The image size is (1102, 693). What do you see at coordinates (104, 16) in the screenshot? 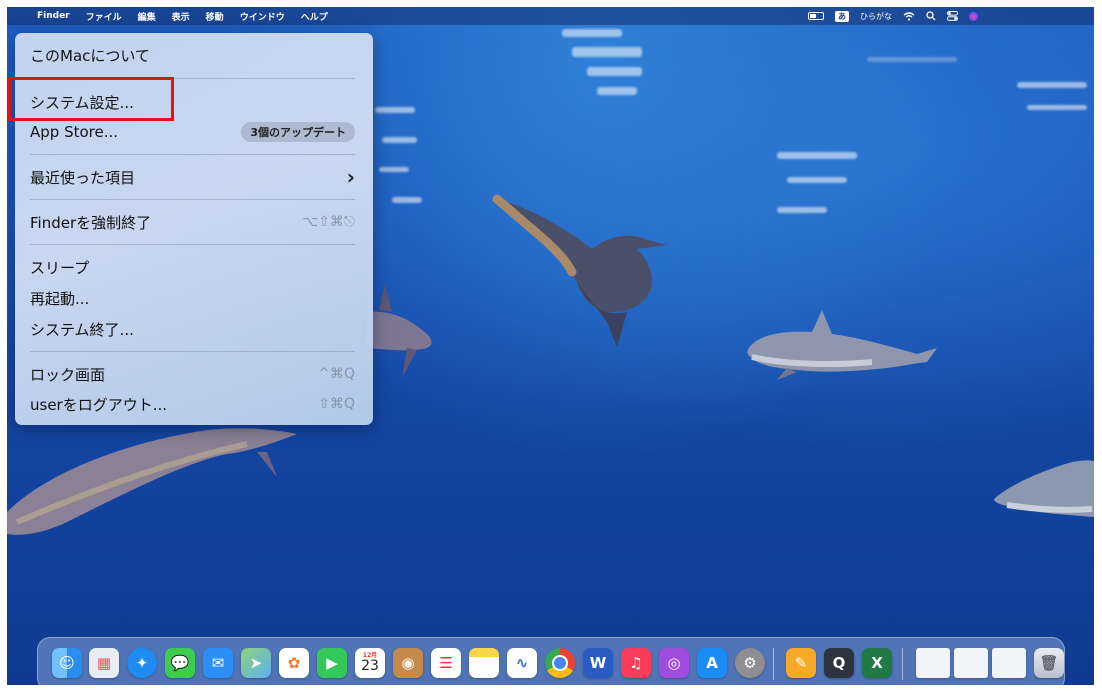
I see `menu-file: ファイル` at bounding box center [104, 16].